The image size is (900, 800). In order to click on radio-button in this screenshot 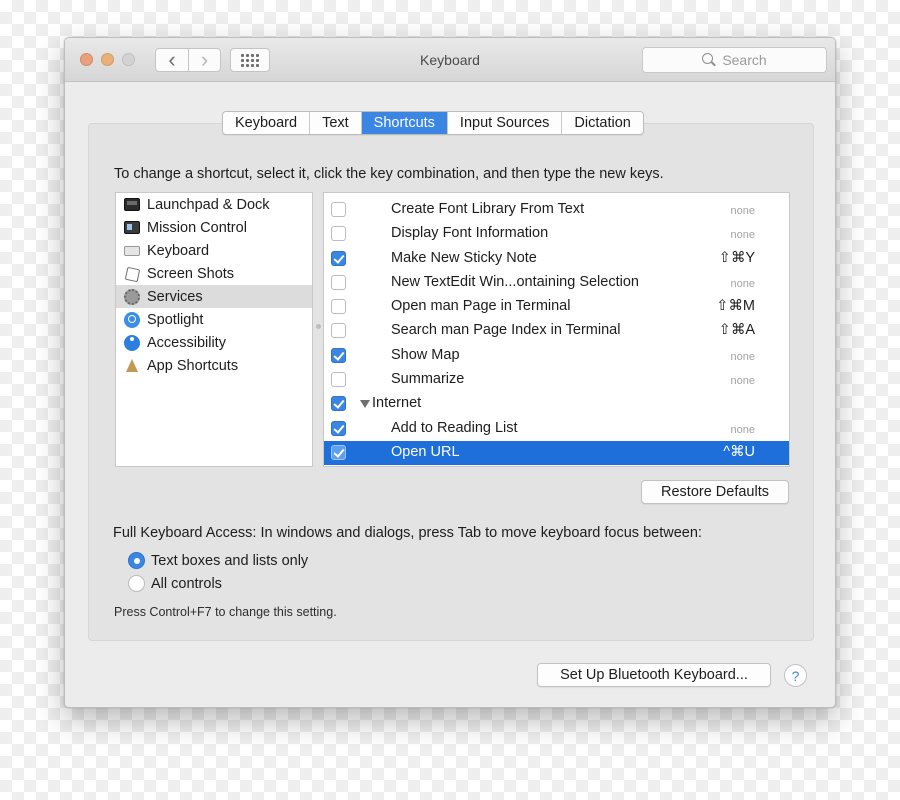, I will do `click(136, 583)`.